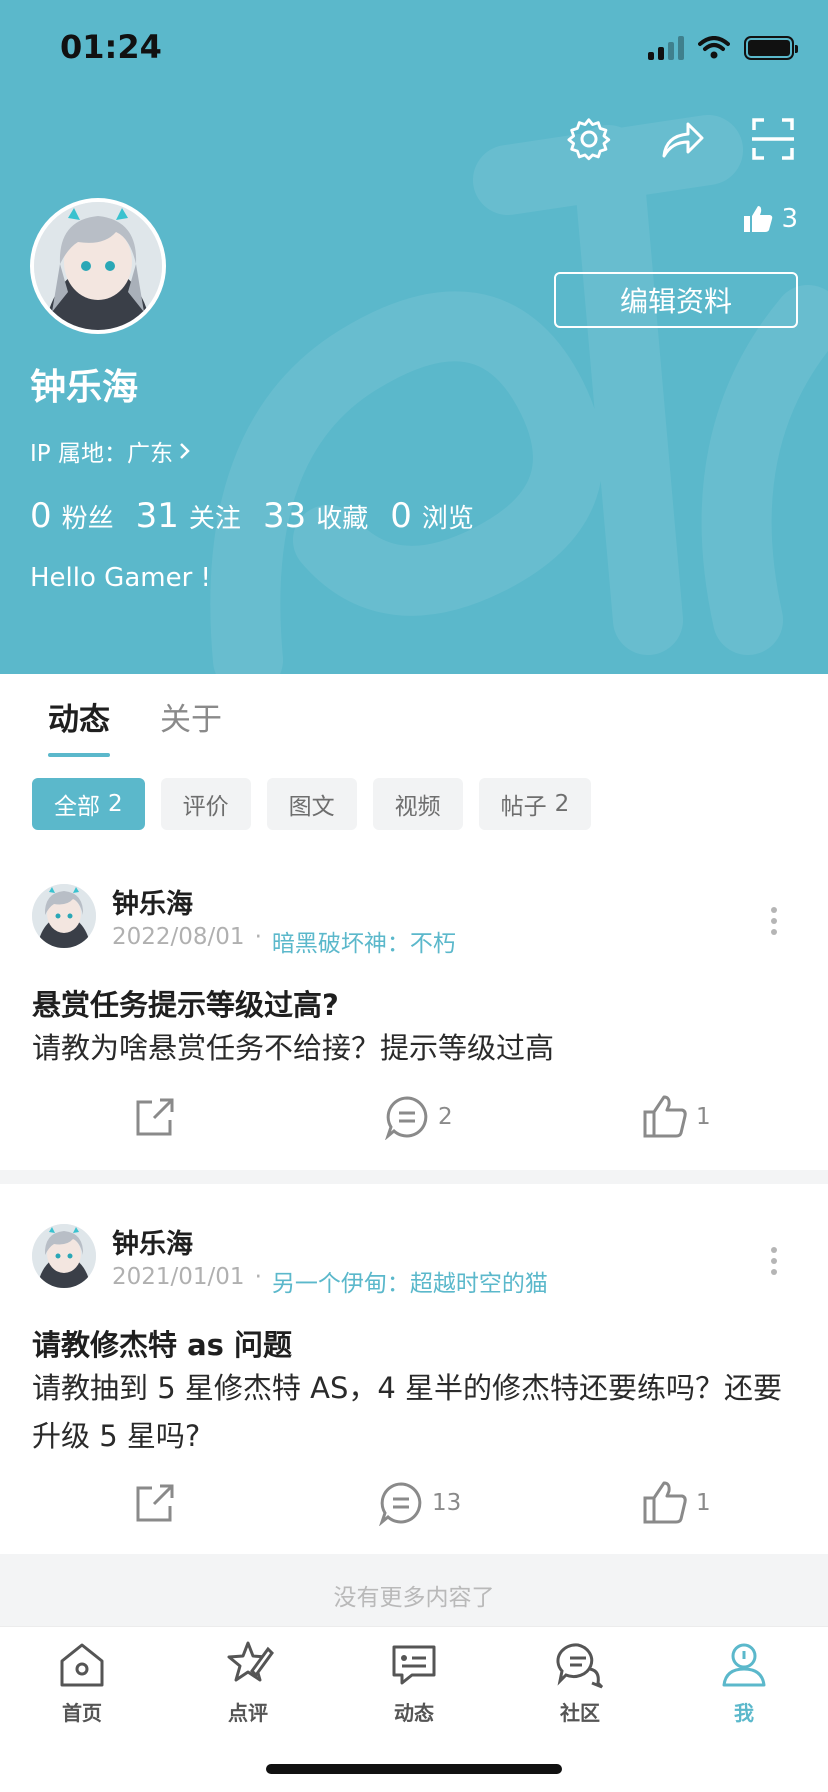 Image resolution: width=828 pixels, height=1792 pixels. I want to click on community-chat-icon, so click(580, 1666).